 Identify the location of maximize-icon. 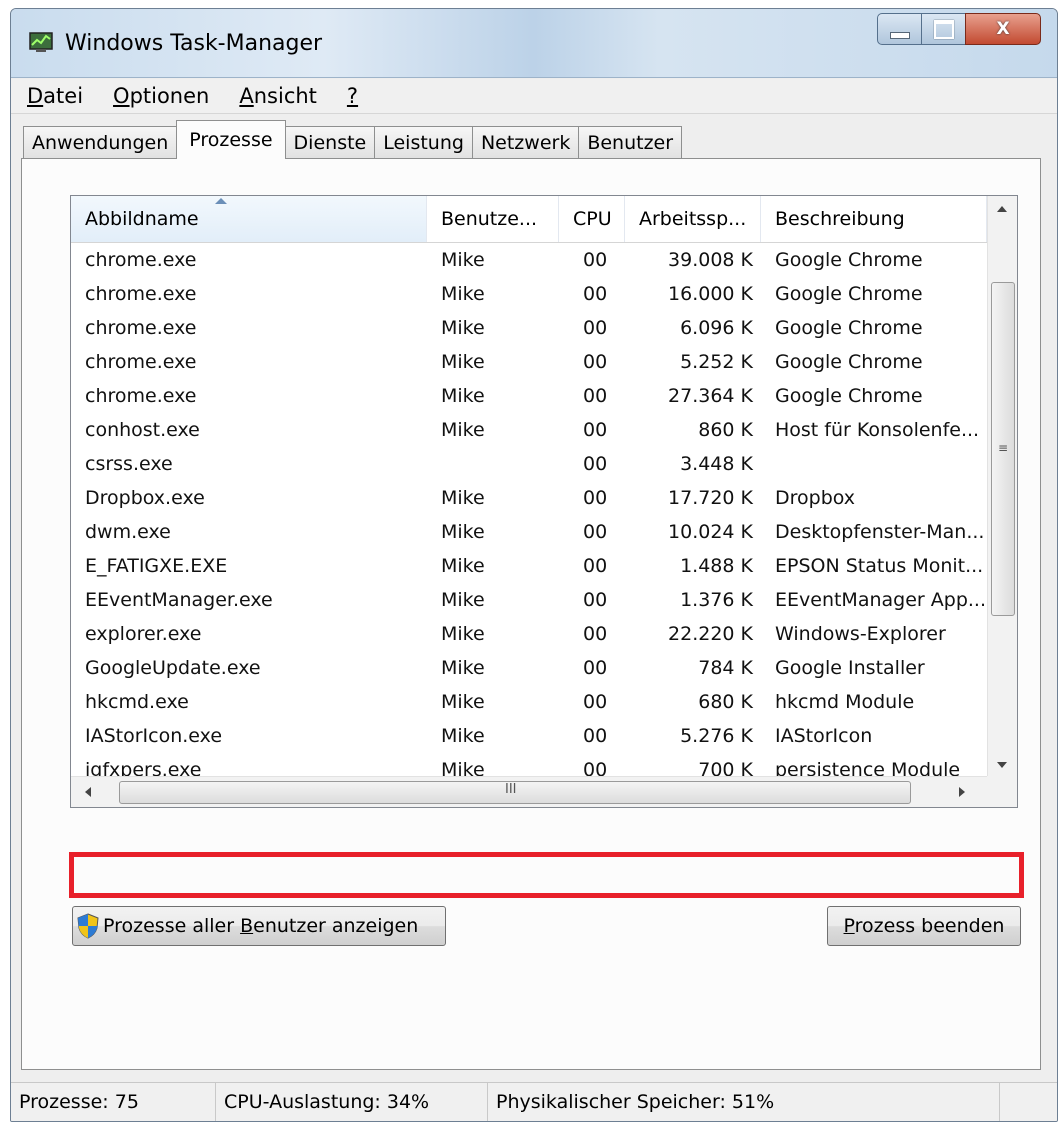
(944, 29).